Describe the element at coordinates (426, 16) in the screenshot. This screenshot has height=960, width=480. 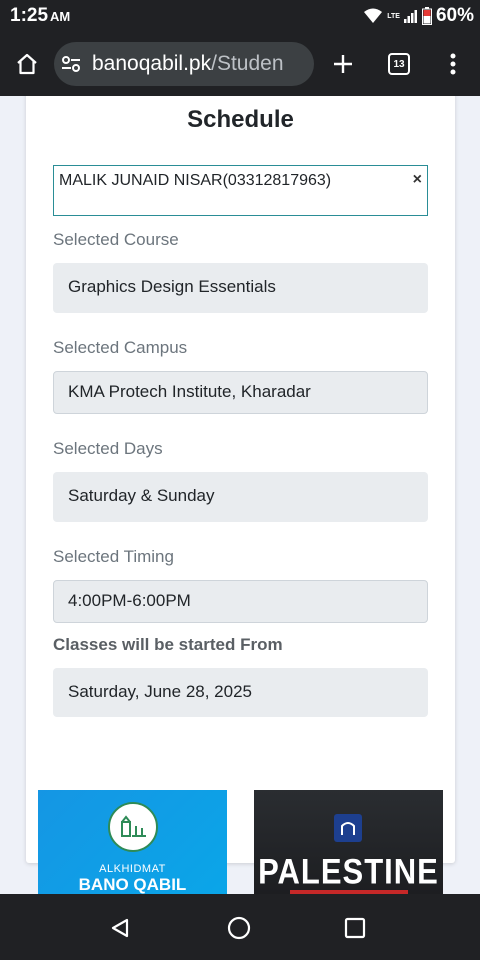
I see `battery-icon` at that location.